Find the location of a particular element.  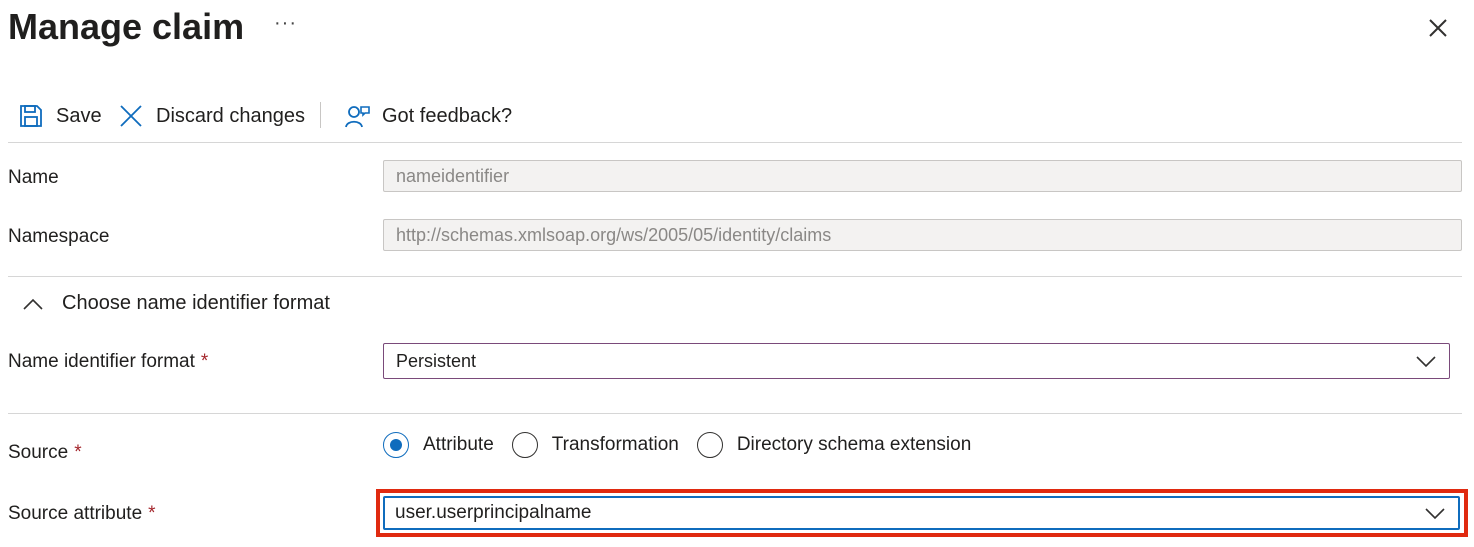

more-options-button: ··· is located at coordinates (285, 23).